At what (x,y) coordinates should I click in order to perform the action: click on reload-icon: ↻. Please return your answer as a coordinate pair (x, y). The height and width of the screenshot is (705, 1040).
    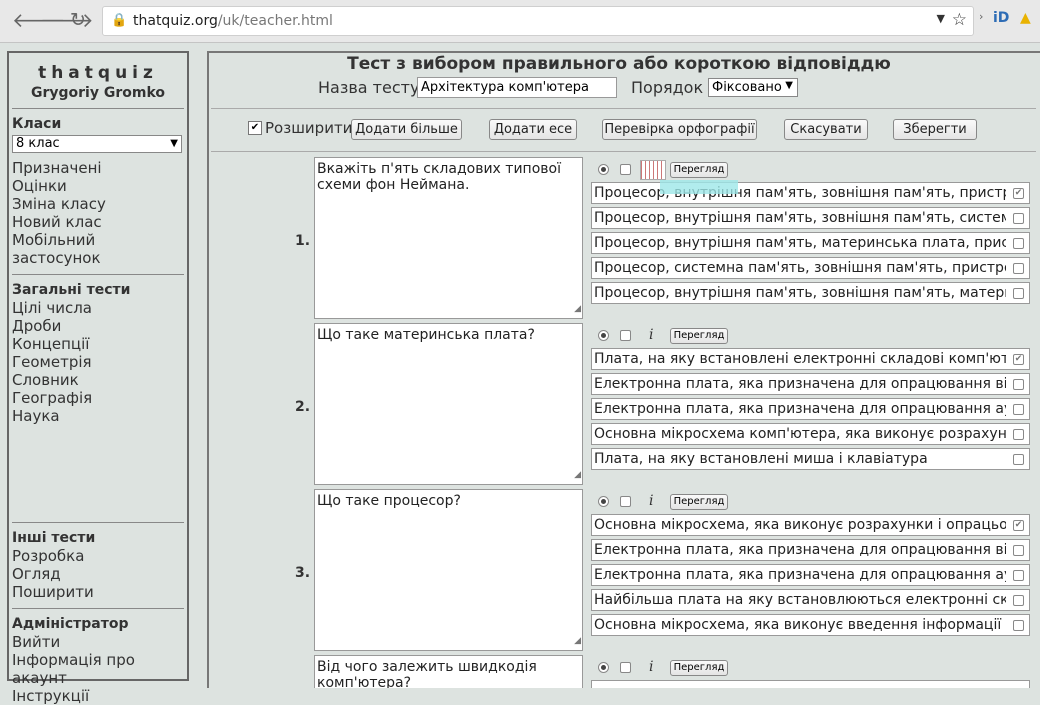
    Looking at the image, I should click on (78, 20).